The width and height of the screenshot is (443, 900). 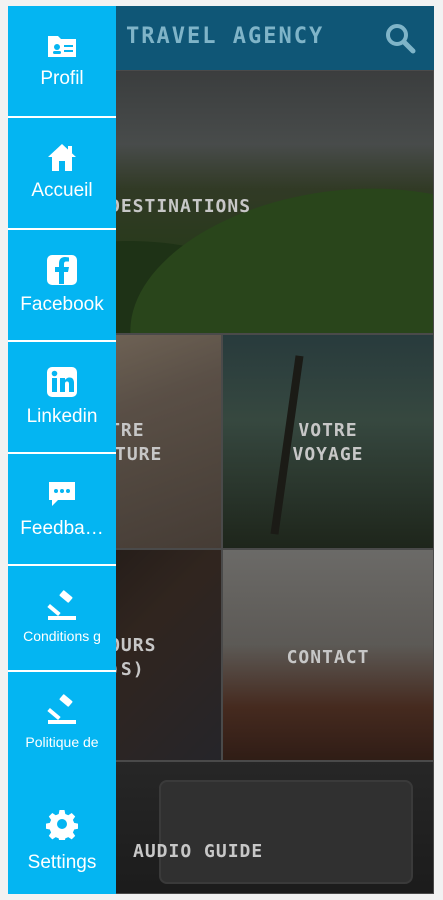 I want to click on sidebar-item-linkedin: Linkedin, so click(x=62, y=398).